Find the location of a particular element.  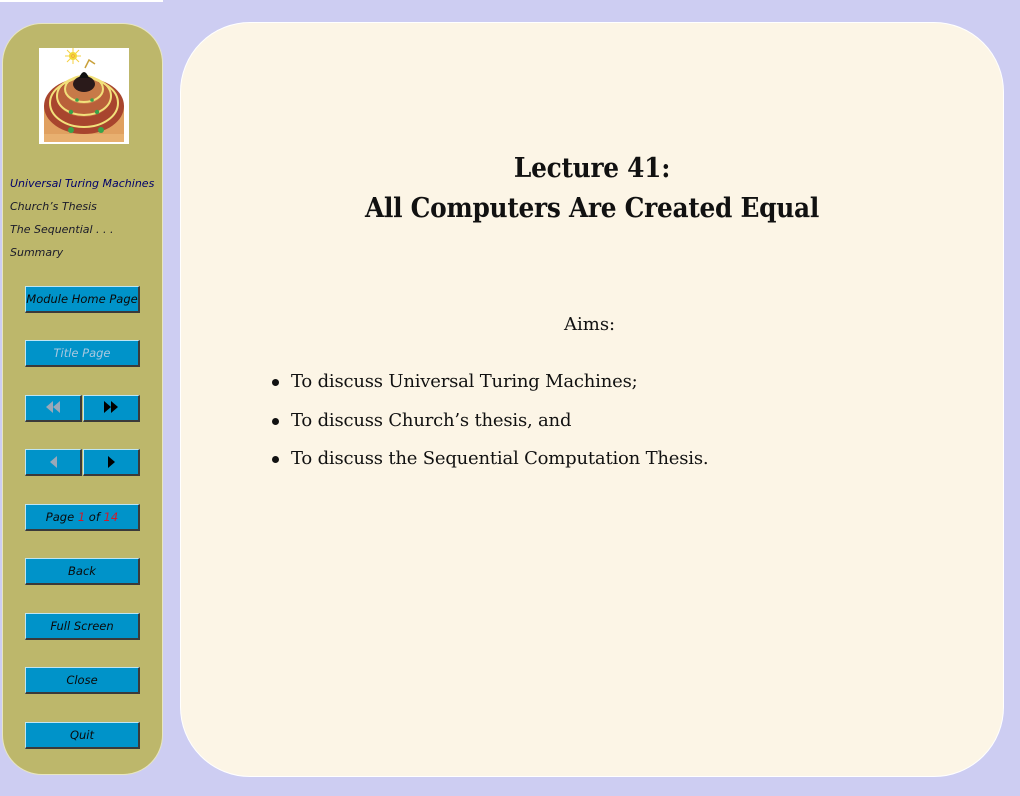

aims-list-item: To discuss Church’s thesis, and is located at coordinates (489, 421).